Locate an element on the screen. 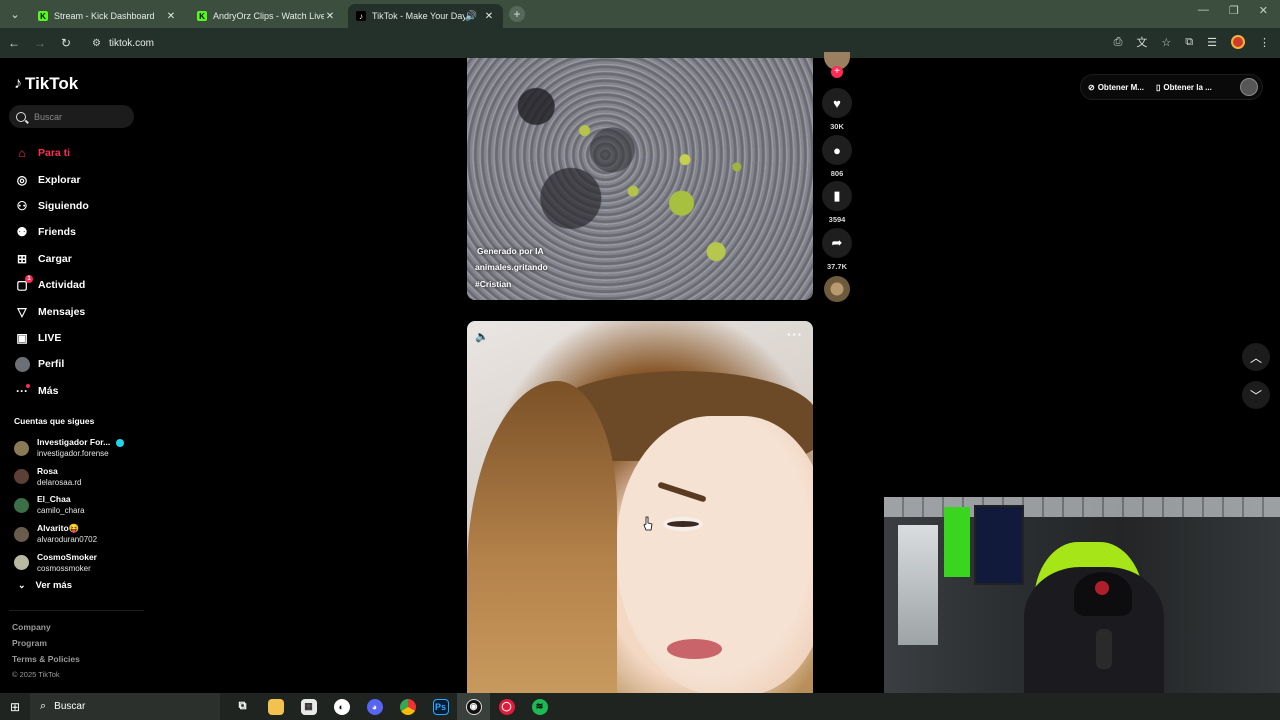 Image resolution: width=1280 pixels, height=720 pixels. live-icon: ▣ is located at coordinates (22, 337).